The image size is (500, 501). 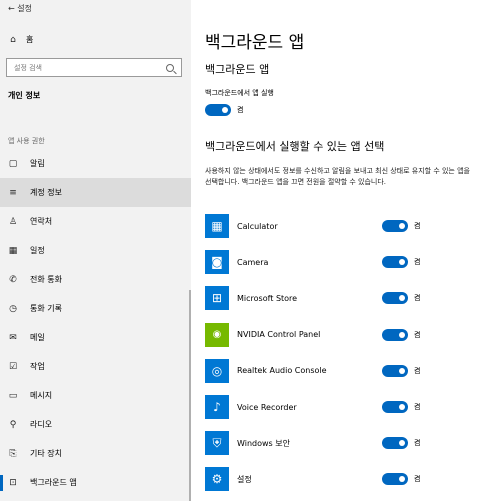 I want to click on sidebar-item: ▢ 알림, so click(x=95, y=163).